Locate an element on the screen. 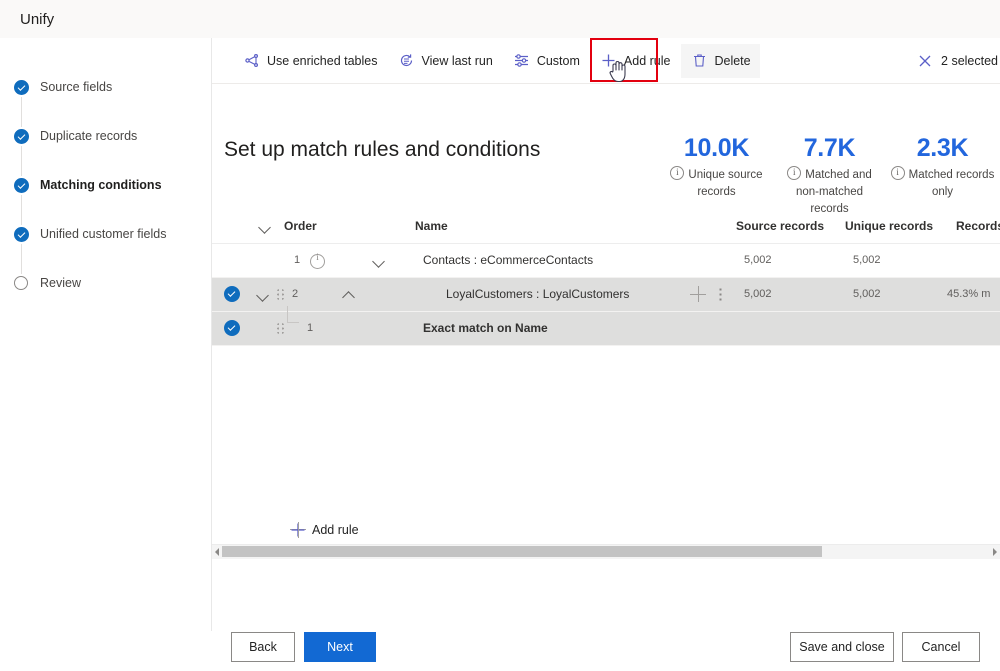  enriched-tables-icon is located at coordinates (252, 61).